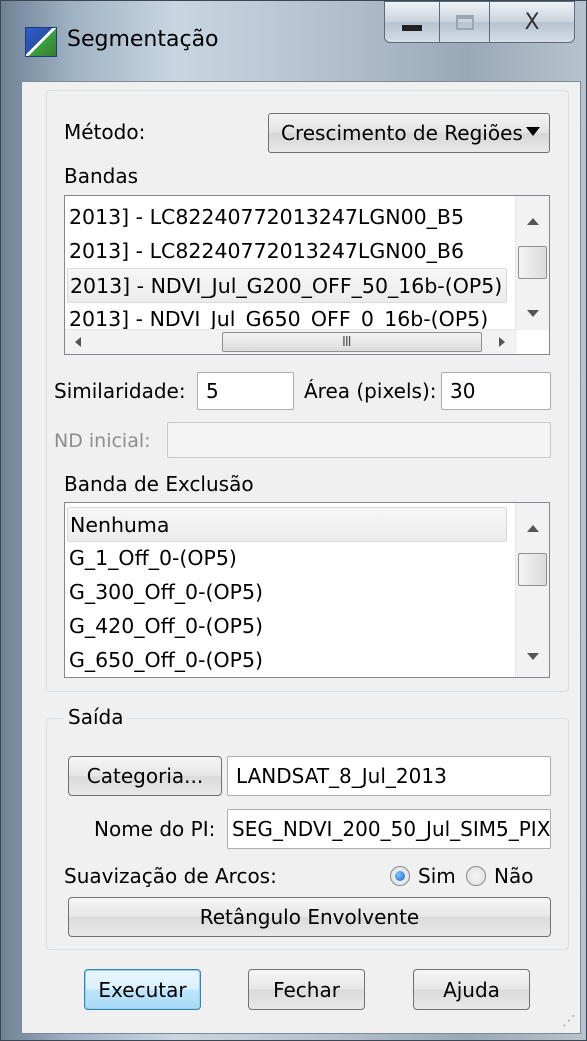  What do you see at coordinates (287, 524) in the screenshot?
I see `list-item-selected: Nenhuma` at bounding box center [287, 524].